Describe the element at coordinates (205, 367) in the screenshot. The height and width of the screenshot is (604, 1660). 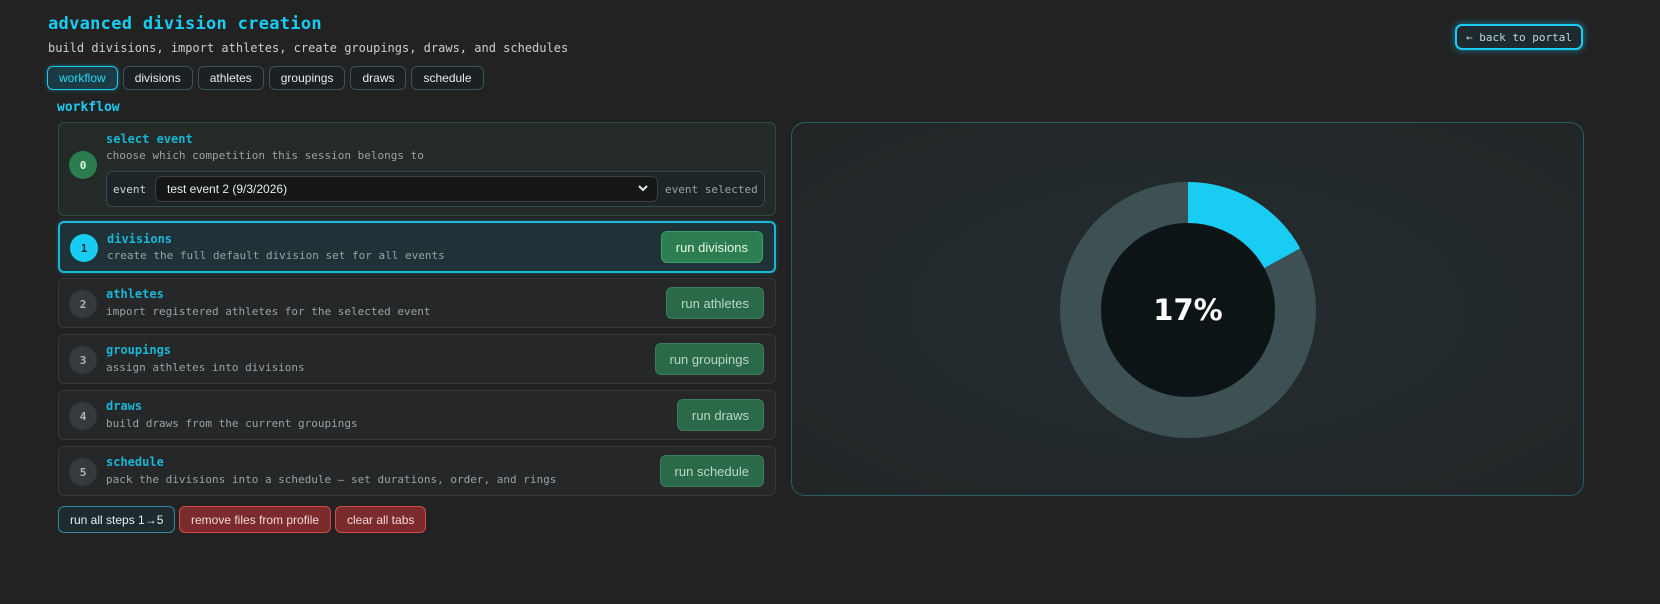
I see `step-description: assign athletes into divisions` at that location.